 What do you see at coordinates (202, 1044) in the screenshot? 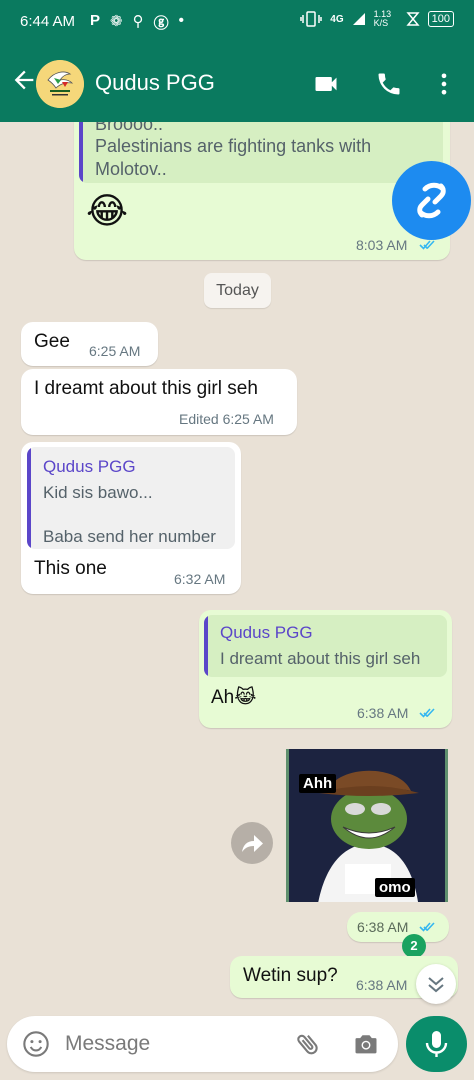
I see `message-composer: Message` at bounding box center [202, 1044].